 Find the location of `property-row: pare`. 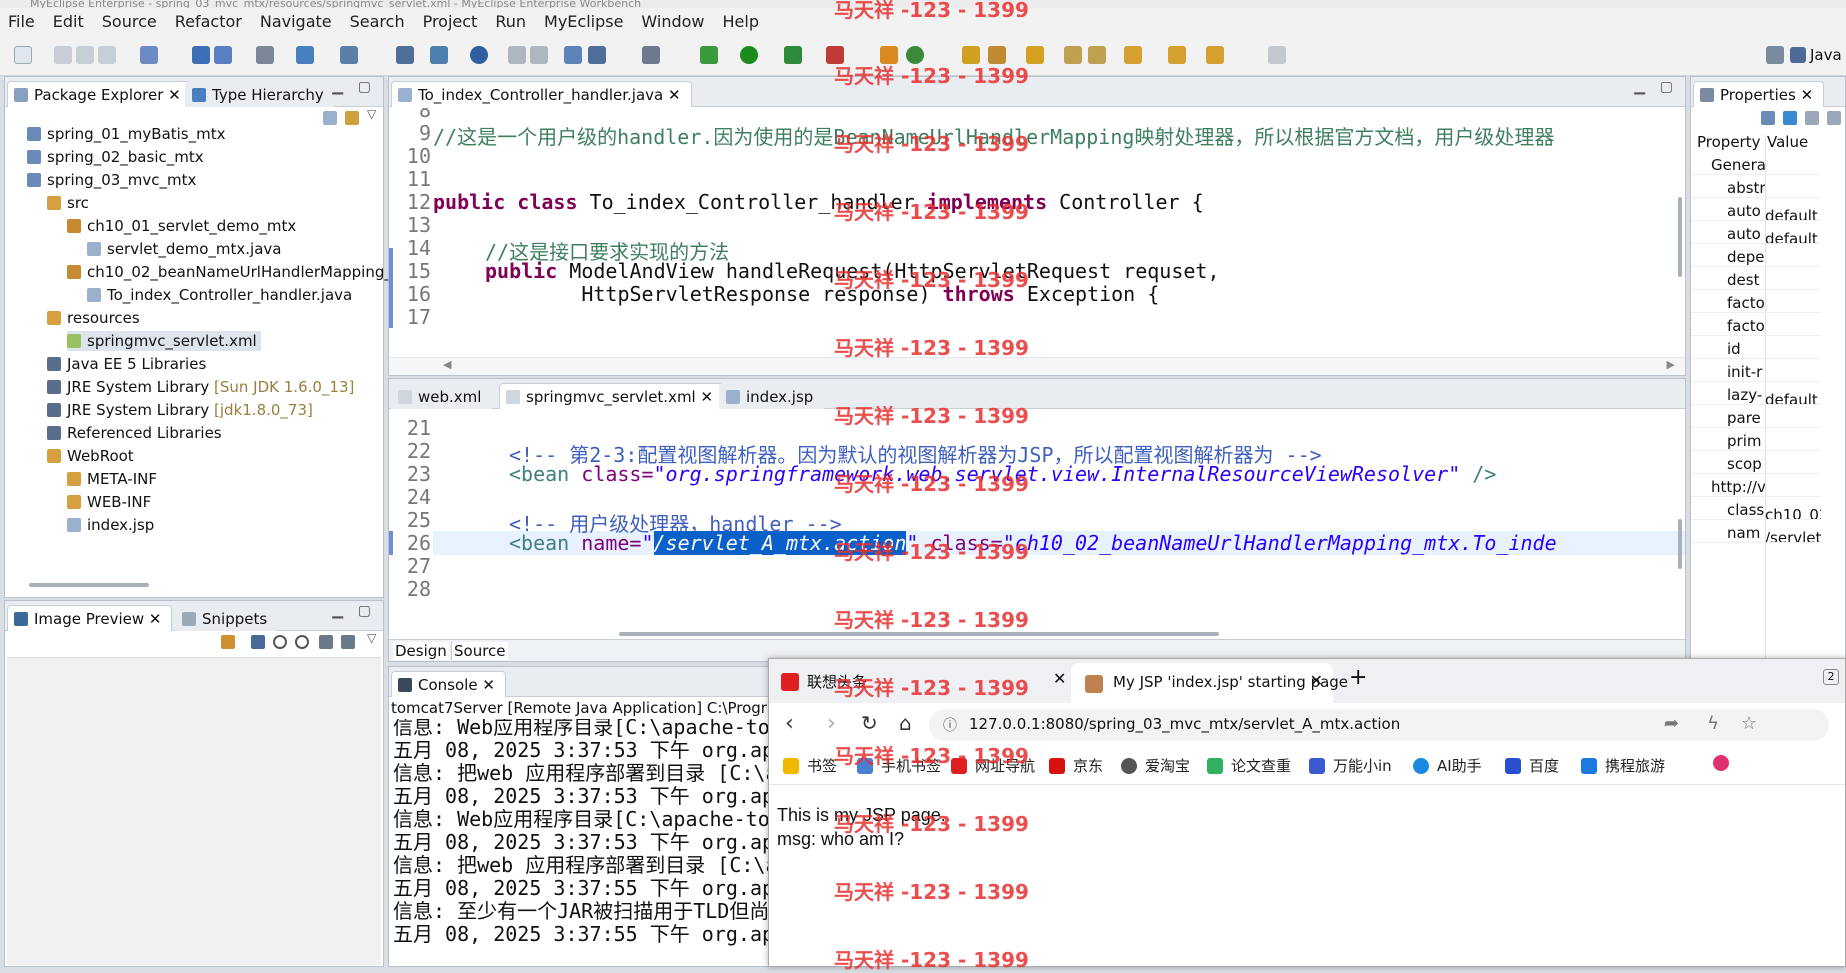

property-row: pare is located at coordinates (1756, 418).